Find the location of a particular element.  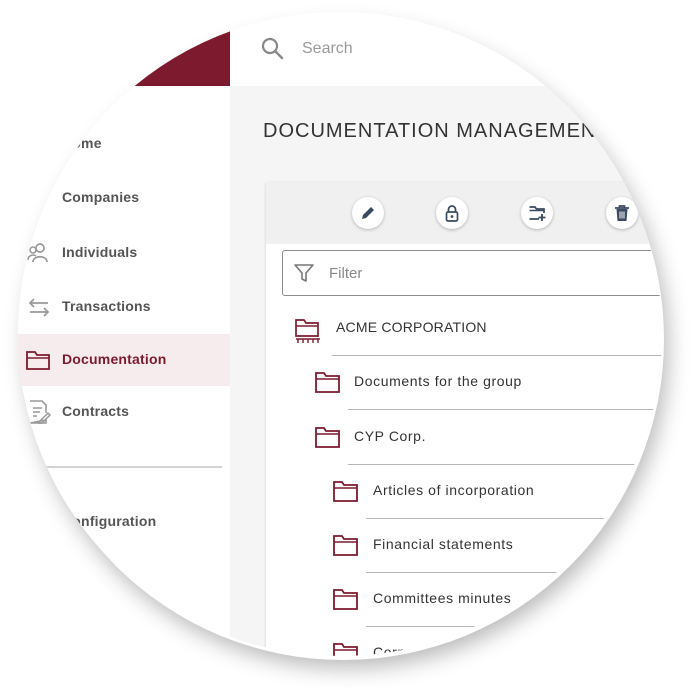

sidebar-item-documentation: Documentation is located at coordinates (124, 360).